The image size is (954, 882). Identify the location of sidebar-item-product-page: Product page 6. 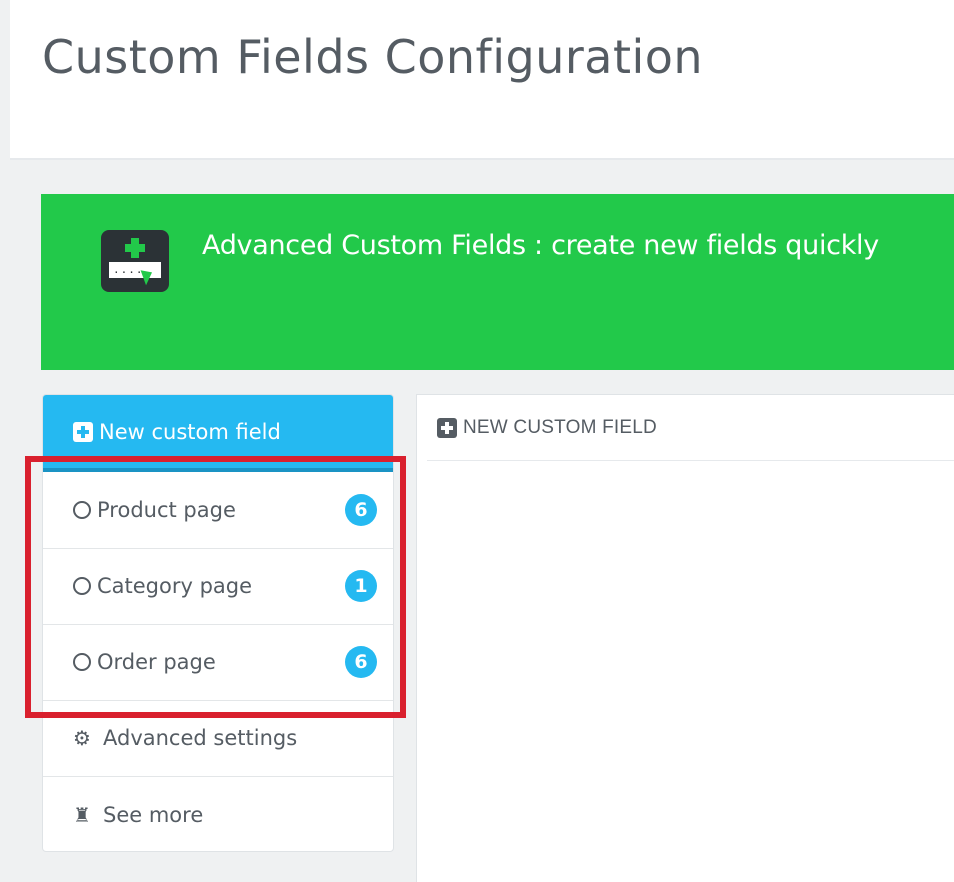
(218, 510).